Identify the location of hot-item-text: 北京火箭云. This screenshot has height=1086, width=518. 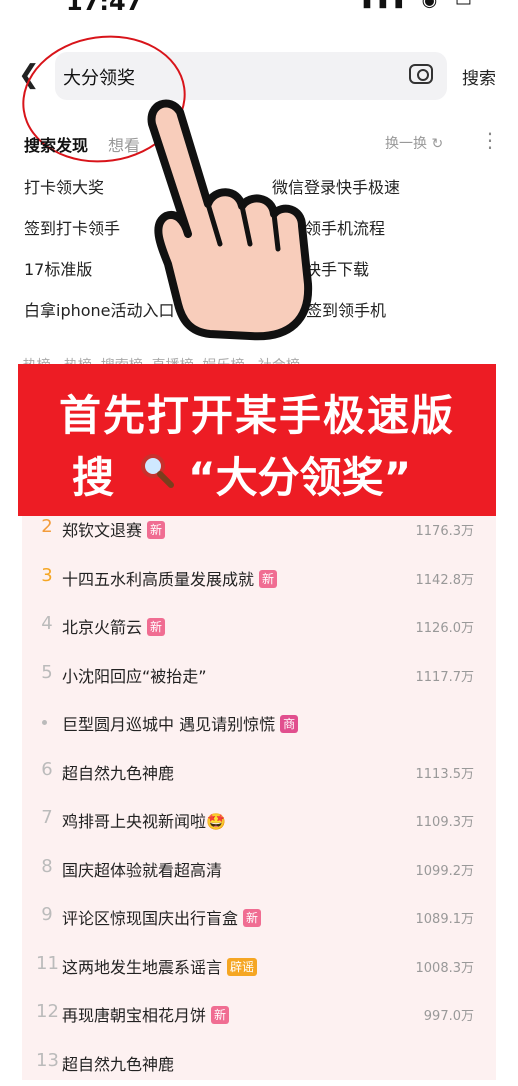
(102, 627).